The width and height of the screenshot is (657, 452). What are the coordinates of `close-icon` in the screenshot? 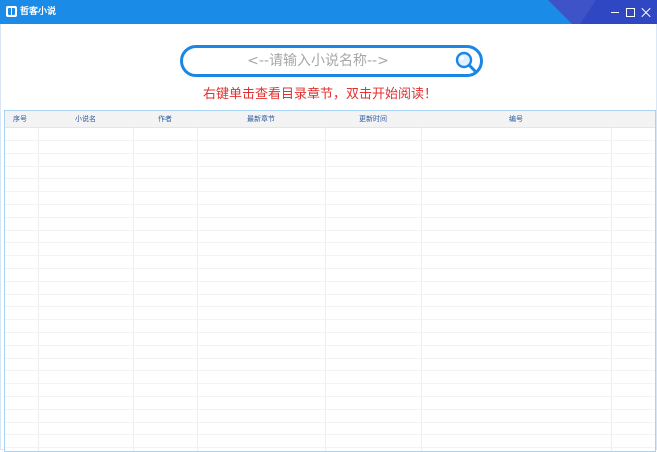 It's located at (646, 12).